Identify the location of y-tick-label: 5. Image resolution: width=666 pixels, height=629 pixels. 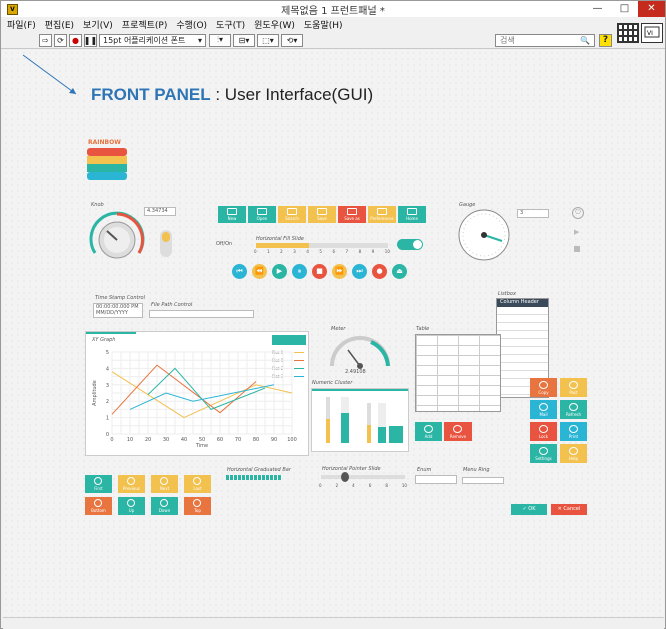
(107, 353).